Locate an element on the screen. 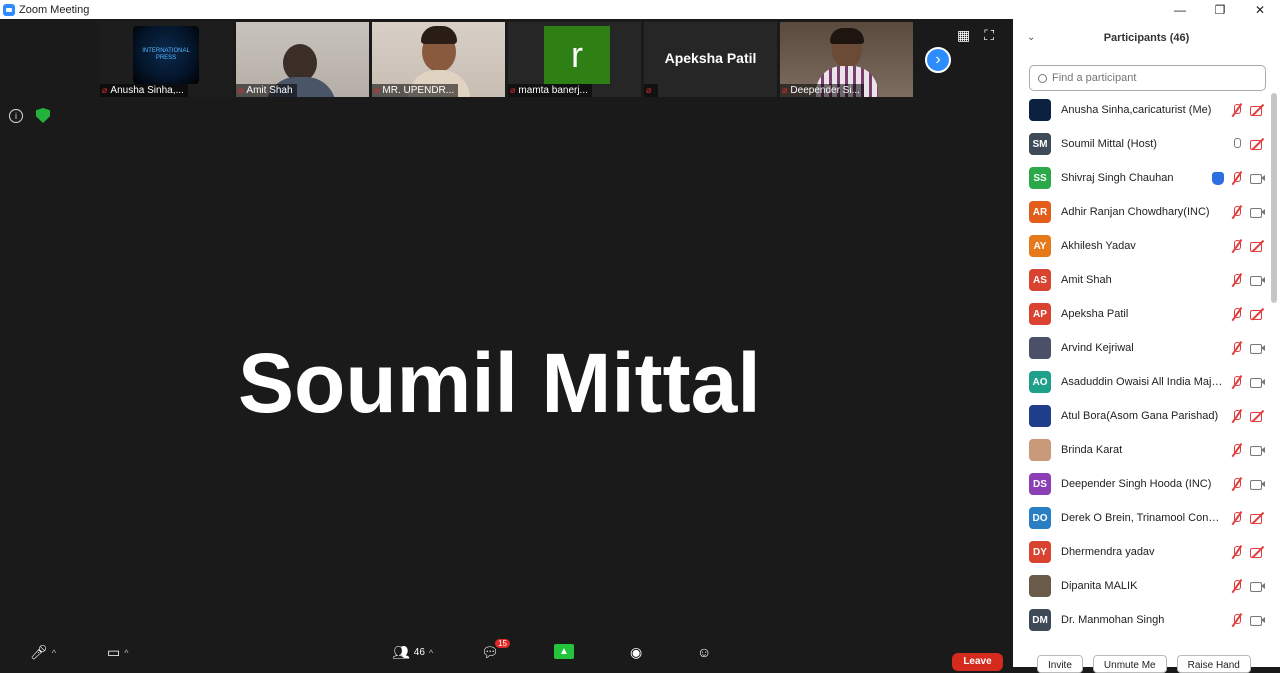  record-icon: ◉ is located at coordinates (636, 652).